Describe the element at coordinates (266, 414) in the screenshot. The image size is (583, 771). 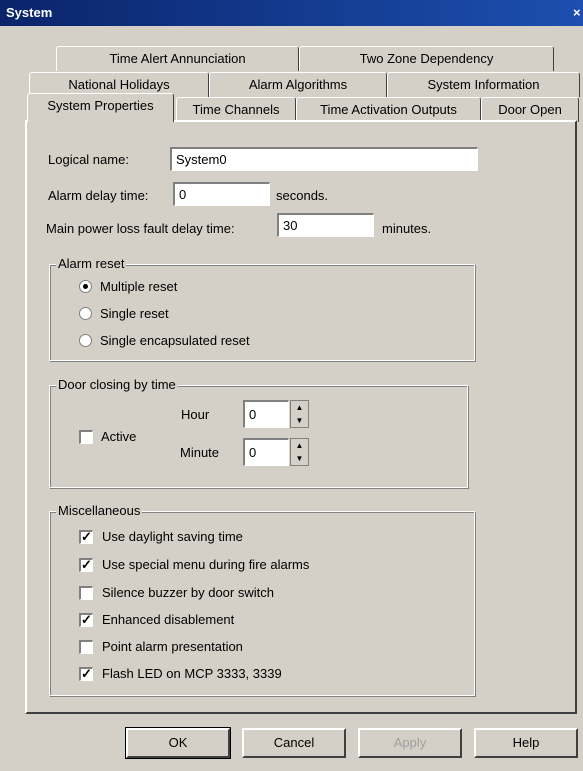
I see `hour-input` at that location.